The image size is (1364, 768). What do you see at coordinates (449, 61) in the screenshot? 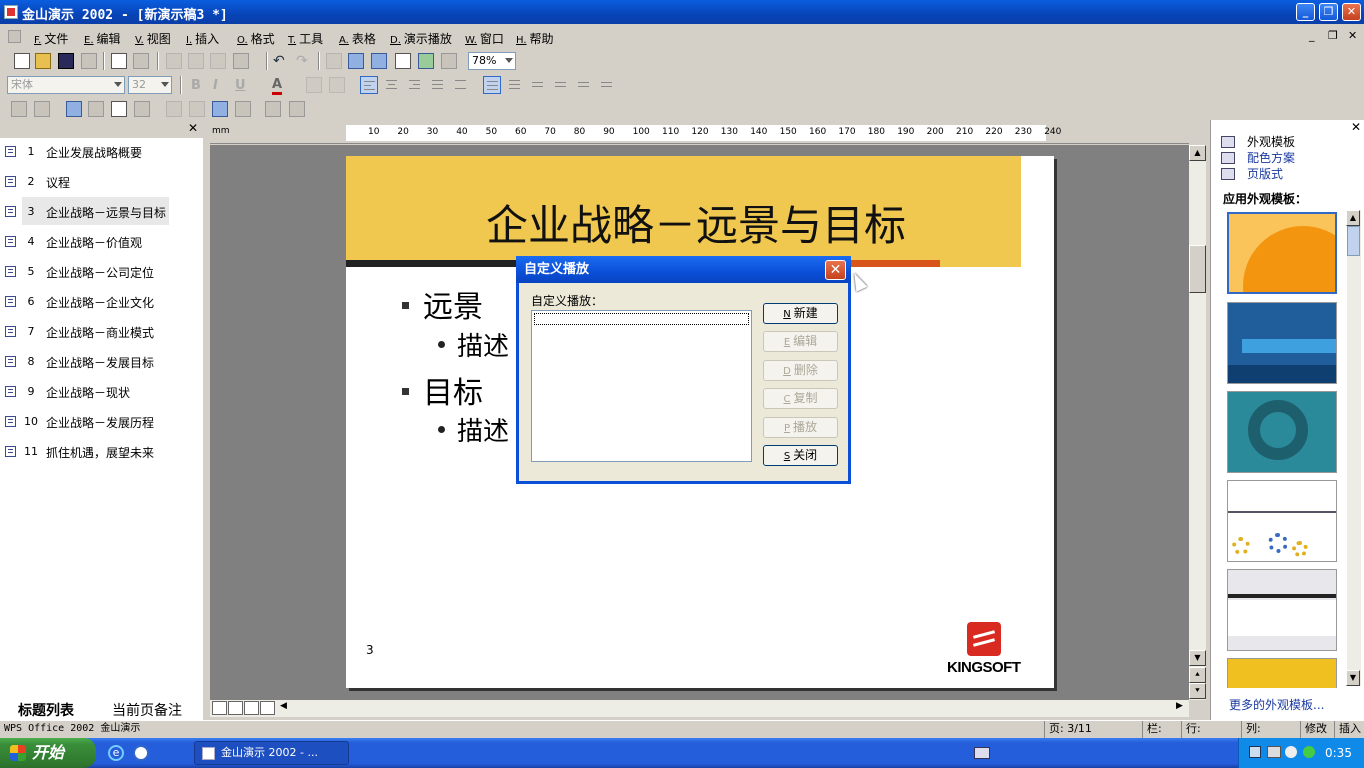
I see `new-slide-icon` at bounding box center [449, 61].